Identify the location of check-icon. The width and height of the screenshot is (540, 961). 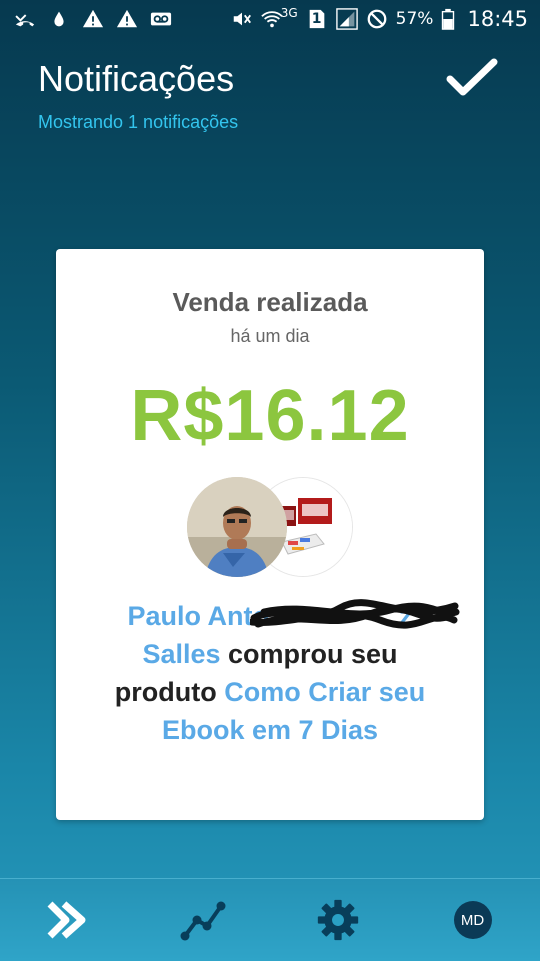
(472, 77).